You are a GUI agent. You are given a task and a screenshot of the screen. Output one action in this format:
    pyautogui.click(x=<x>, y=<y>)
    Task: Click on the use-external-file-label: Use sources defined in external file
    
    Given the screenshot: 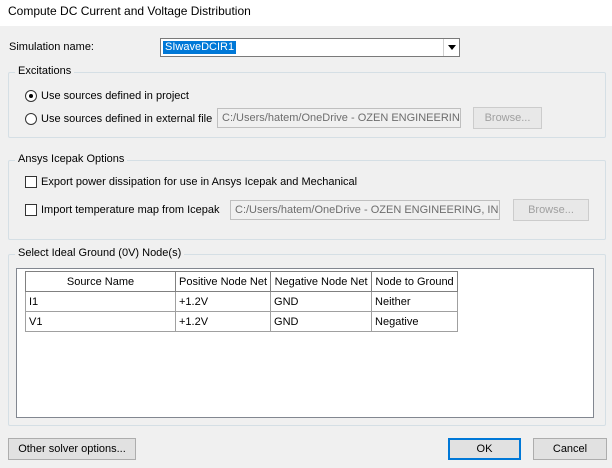 What is the action you would take?
    pyautogui.click(x=126, y=119)
    